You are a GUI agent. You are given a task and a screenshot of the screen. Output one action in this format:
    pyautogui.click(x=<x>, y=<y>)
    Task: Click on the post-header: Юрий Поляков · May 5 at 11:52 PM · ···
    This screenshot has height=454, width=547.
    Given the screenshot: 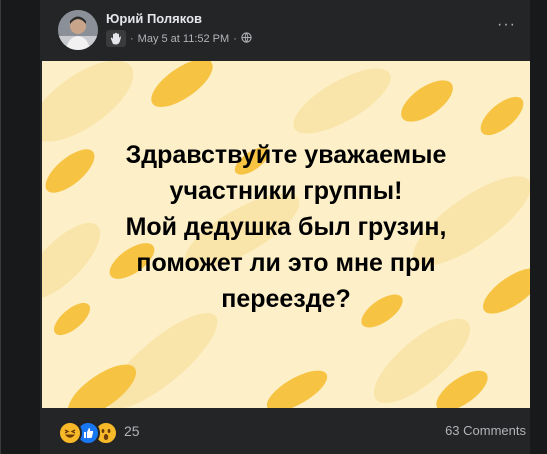 What is the action you would take?
    pyautogui.click(x=285, y=30)
    